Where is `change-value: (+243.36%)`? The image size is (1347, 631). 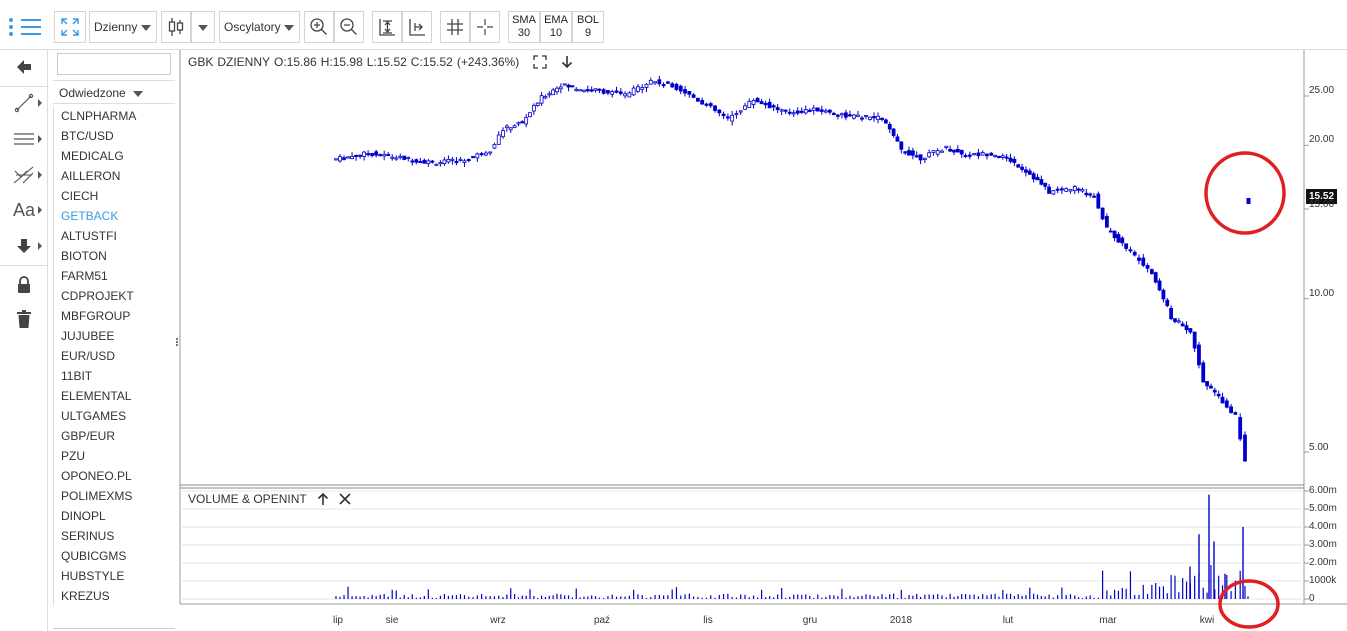 change-value: (+243.36%) is located at coordinates (488, 62).